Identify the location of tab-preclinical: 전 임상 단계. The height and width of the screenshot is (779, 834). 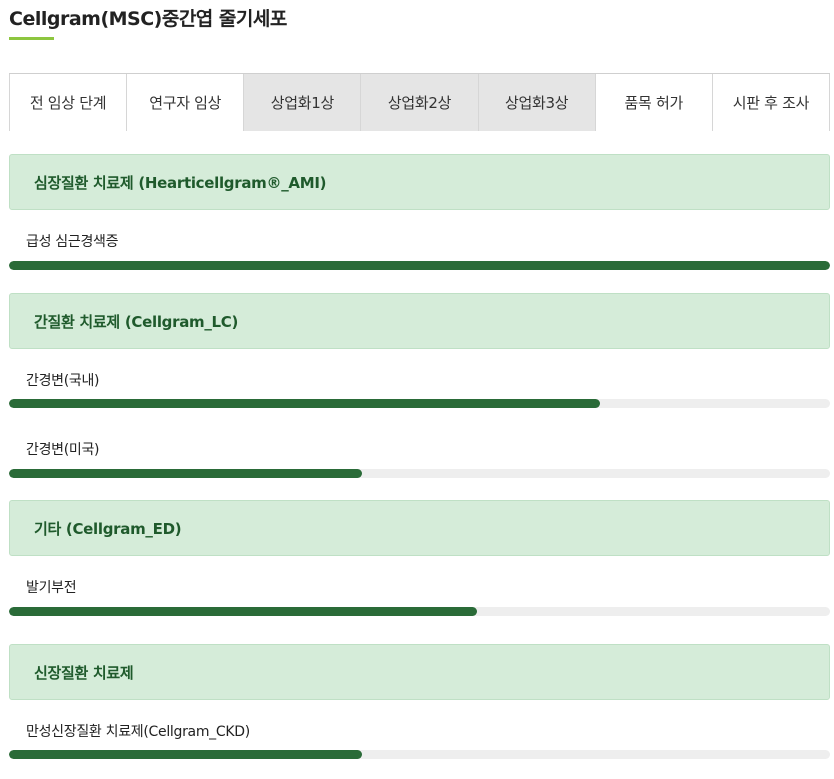
(68, 102).